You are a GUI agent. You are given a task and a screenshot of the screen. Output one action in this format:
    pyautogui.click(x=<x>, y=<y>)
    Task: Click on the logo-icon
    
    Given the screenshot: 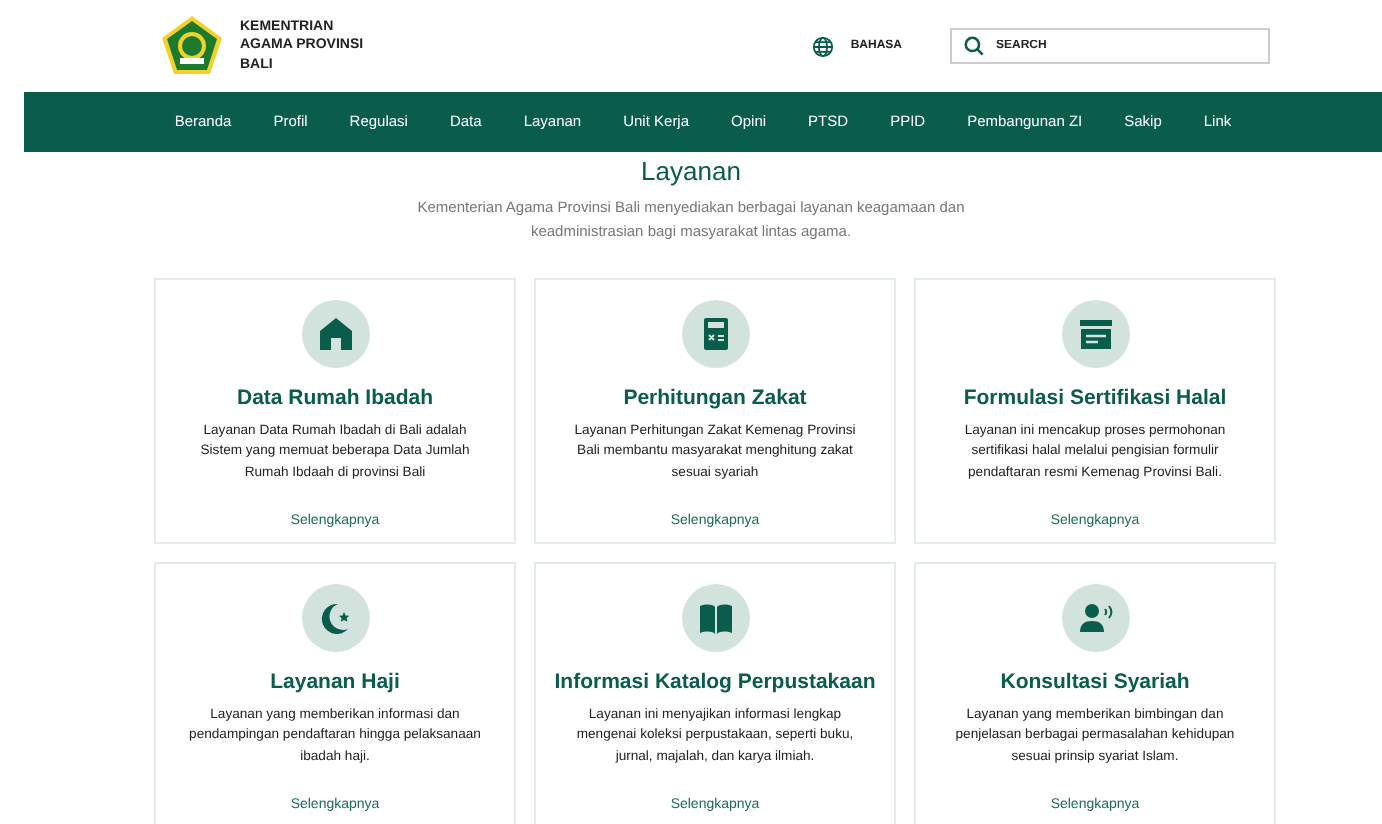 What is the action you would take?
    pyautogui.click(x=192, y=46)
    